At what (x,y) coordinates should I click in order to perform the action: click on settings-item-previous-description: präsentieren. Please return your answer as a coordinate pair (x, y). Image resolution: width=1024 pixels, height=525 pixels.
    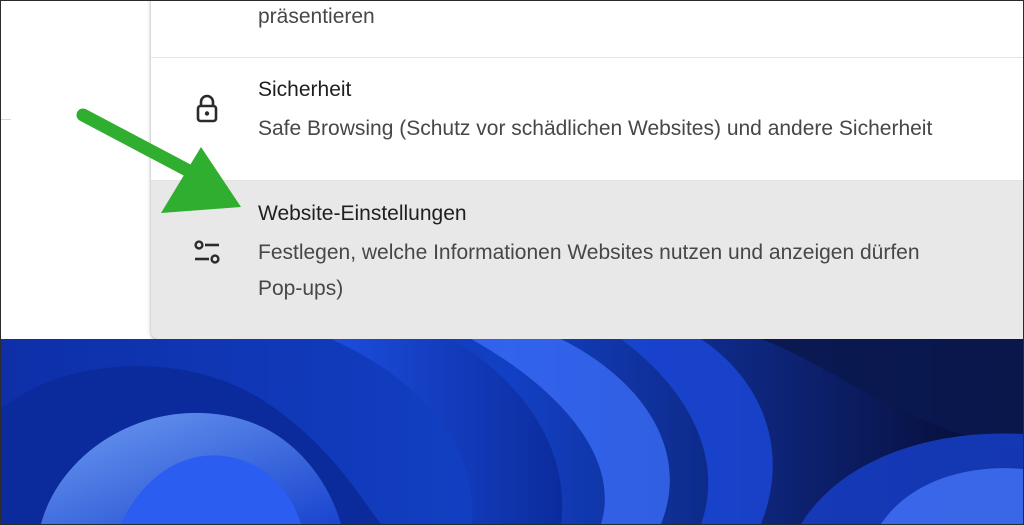
    Looking at the image, I should click on (316, 16).